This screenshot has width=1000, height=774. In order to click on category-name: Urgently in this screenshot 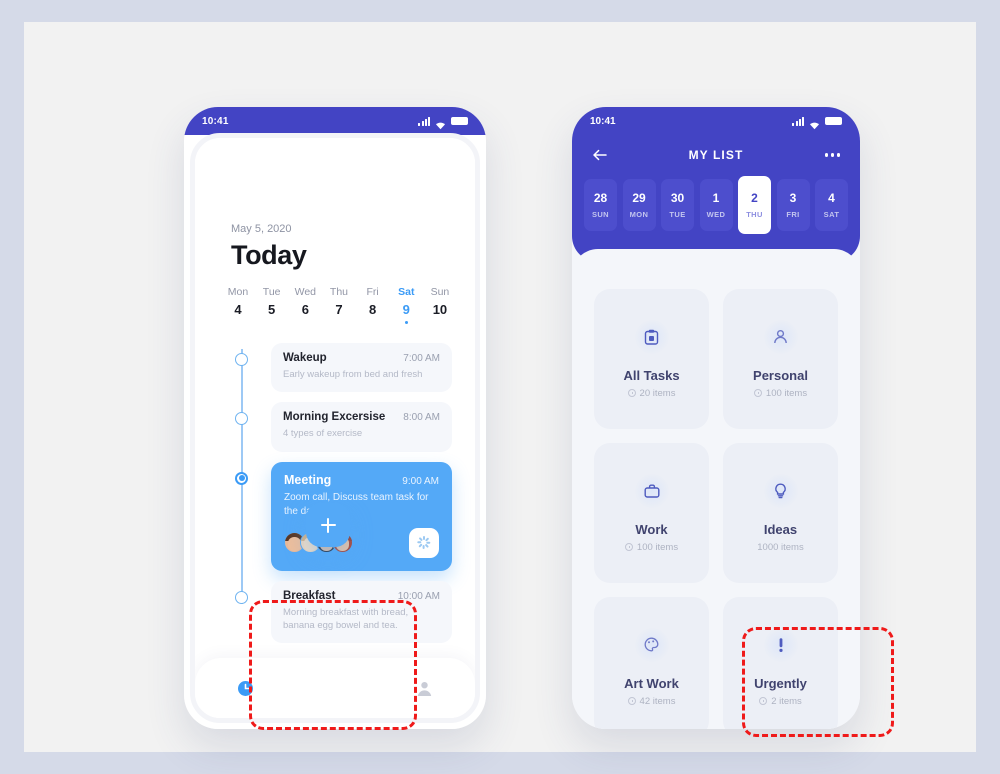, I will do `click(780, 683)`.